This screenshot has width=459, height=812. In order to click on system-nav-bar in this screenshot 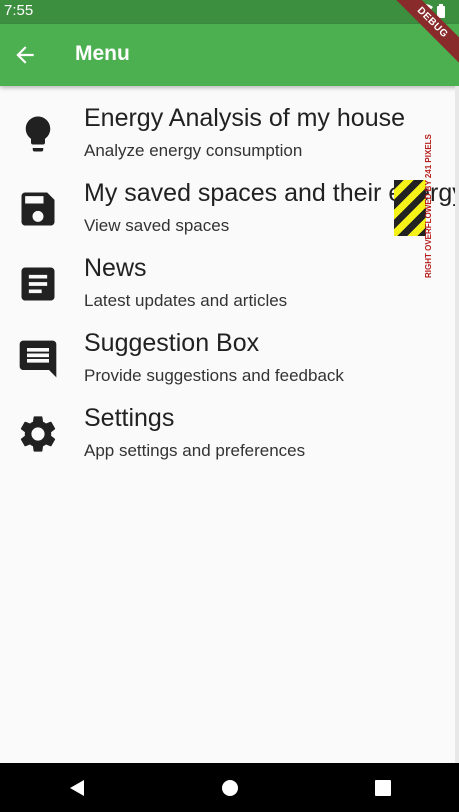, I will do `click(229, 787)`.